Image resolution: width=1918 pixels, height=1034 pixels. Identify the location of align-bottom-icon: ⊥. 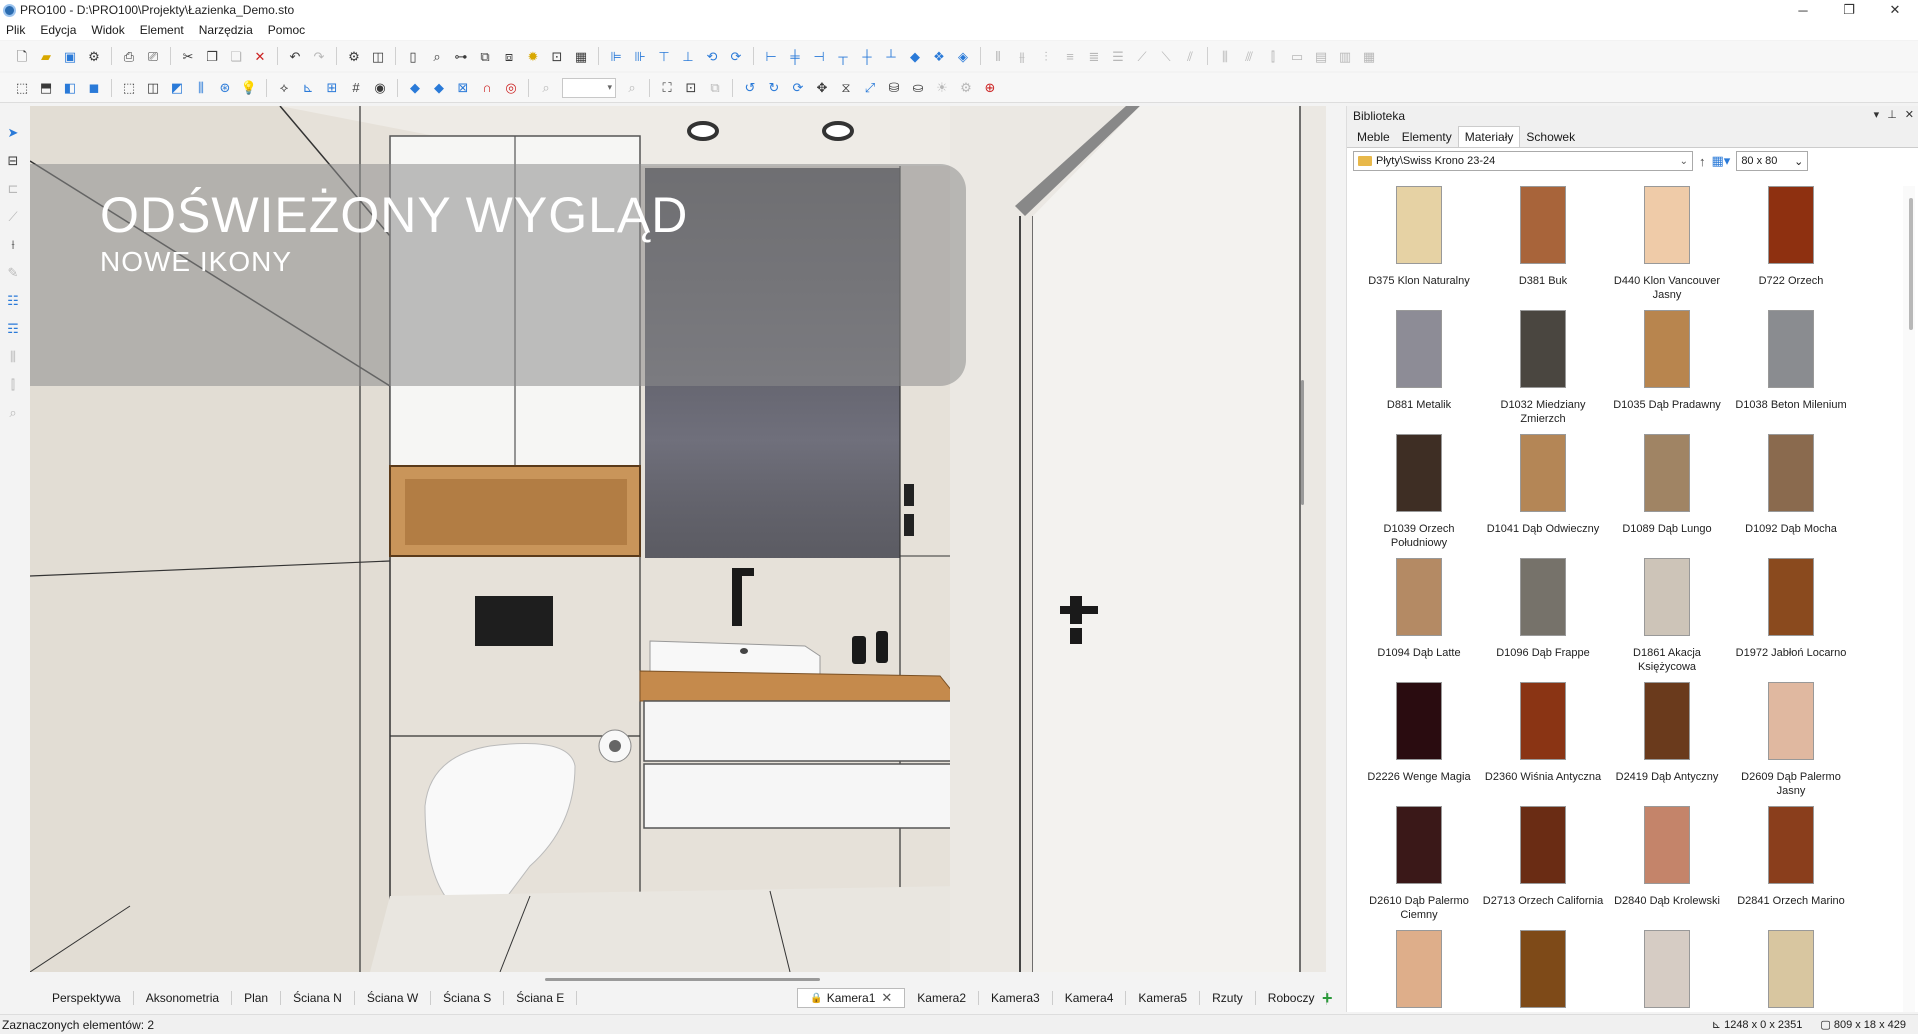
(688, 56).